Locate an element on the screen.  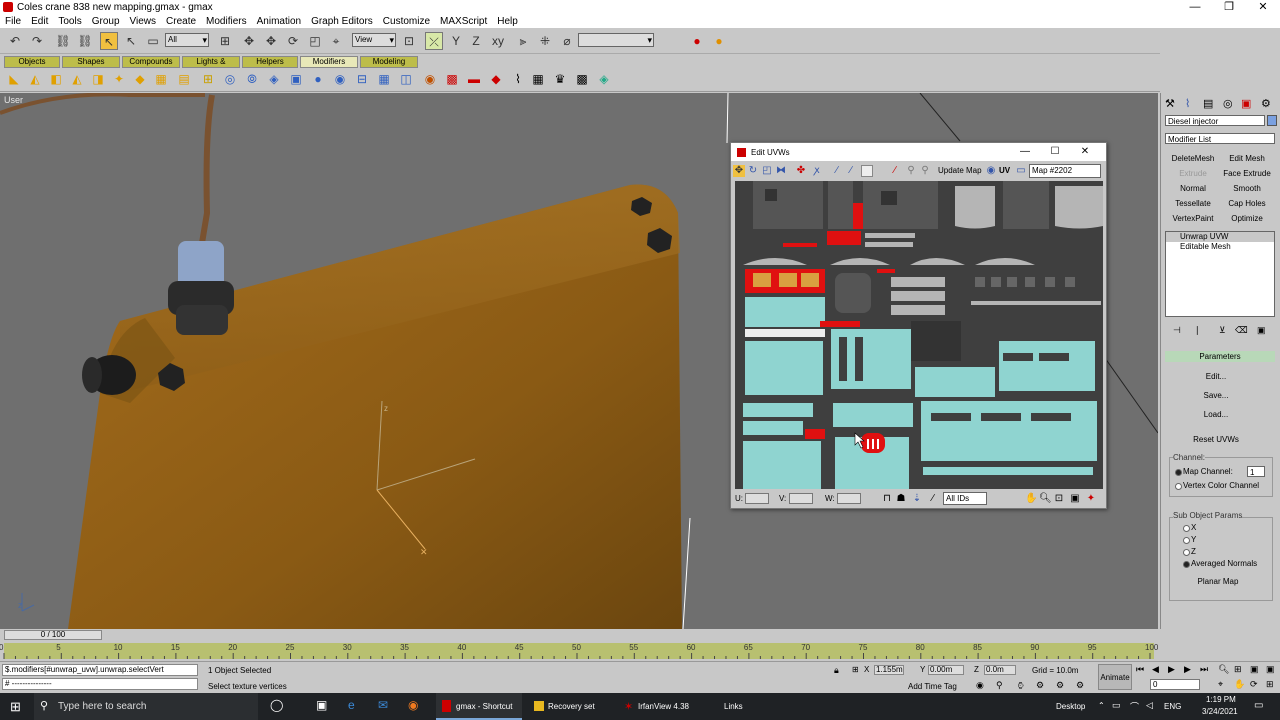
stack-item-unwrap-uvw: Unwrap UVW is located at coordinates (1220, 237).